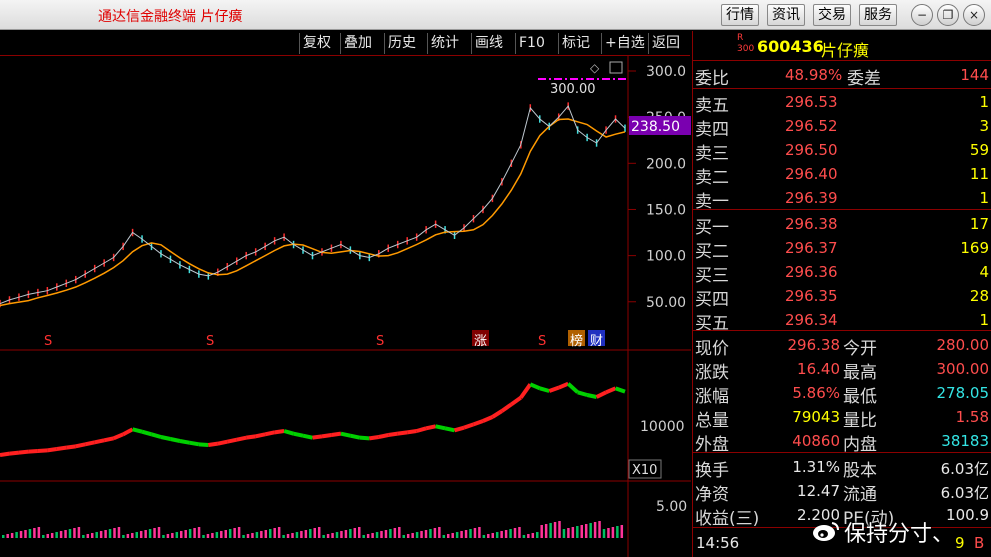 This screenshot has width=991, height=557. I want to click on price-axis-label: 300.0, so click(666, 72).